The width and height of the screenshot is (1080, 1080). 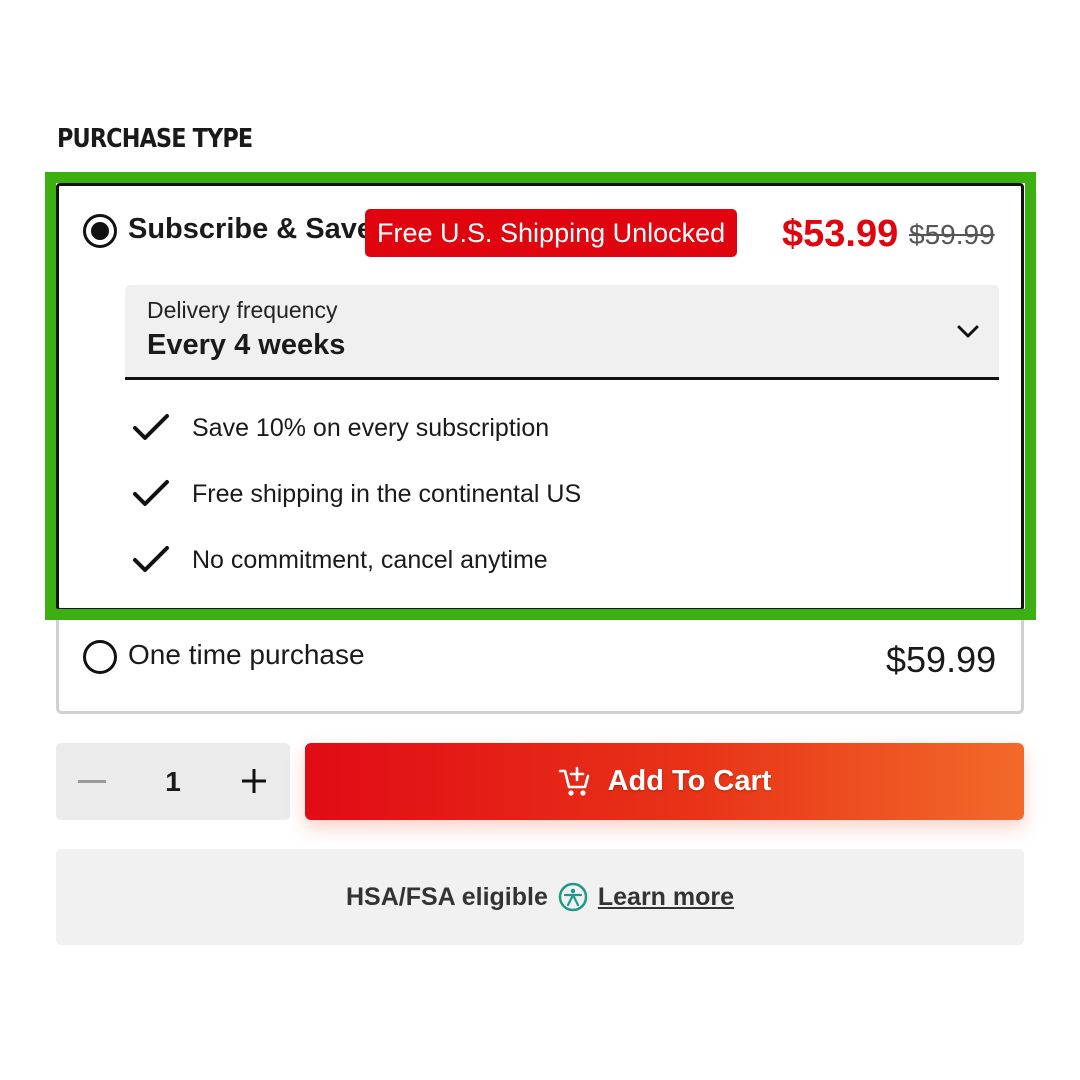 What do you see at coordinates (370, 560) in the screenshot?
I see `benefit-text: No commitment, cancel anytime` at bounding box center [370, 560].